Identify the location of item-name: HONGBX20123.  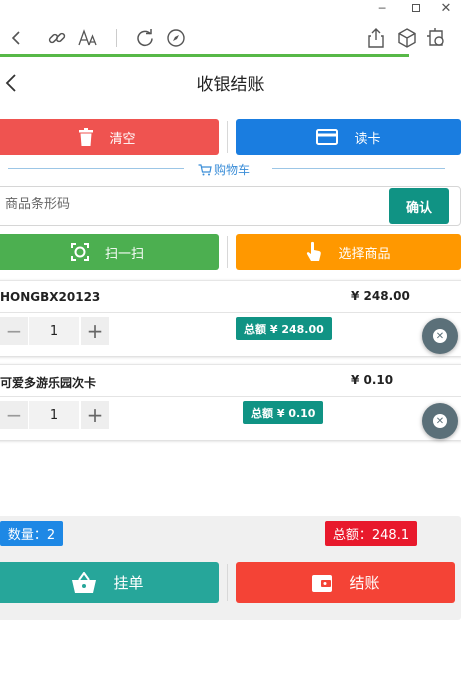
(50, 297).